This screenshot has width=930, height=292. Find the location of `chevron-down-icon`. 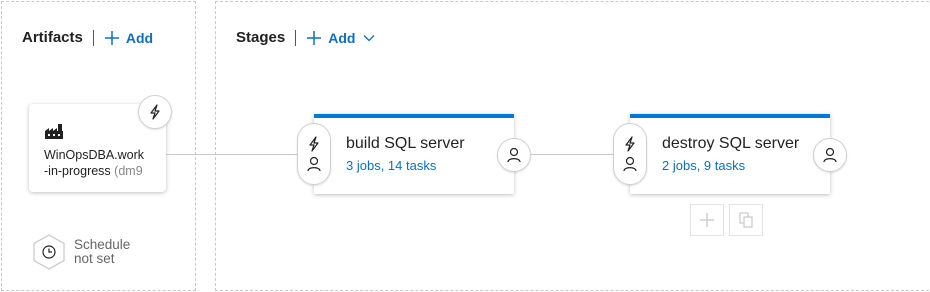

chevron-down-icon is located at coordinates (372, 38).